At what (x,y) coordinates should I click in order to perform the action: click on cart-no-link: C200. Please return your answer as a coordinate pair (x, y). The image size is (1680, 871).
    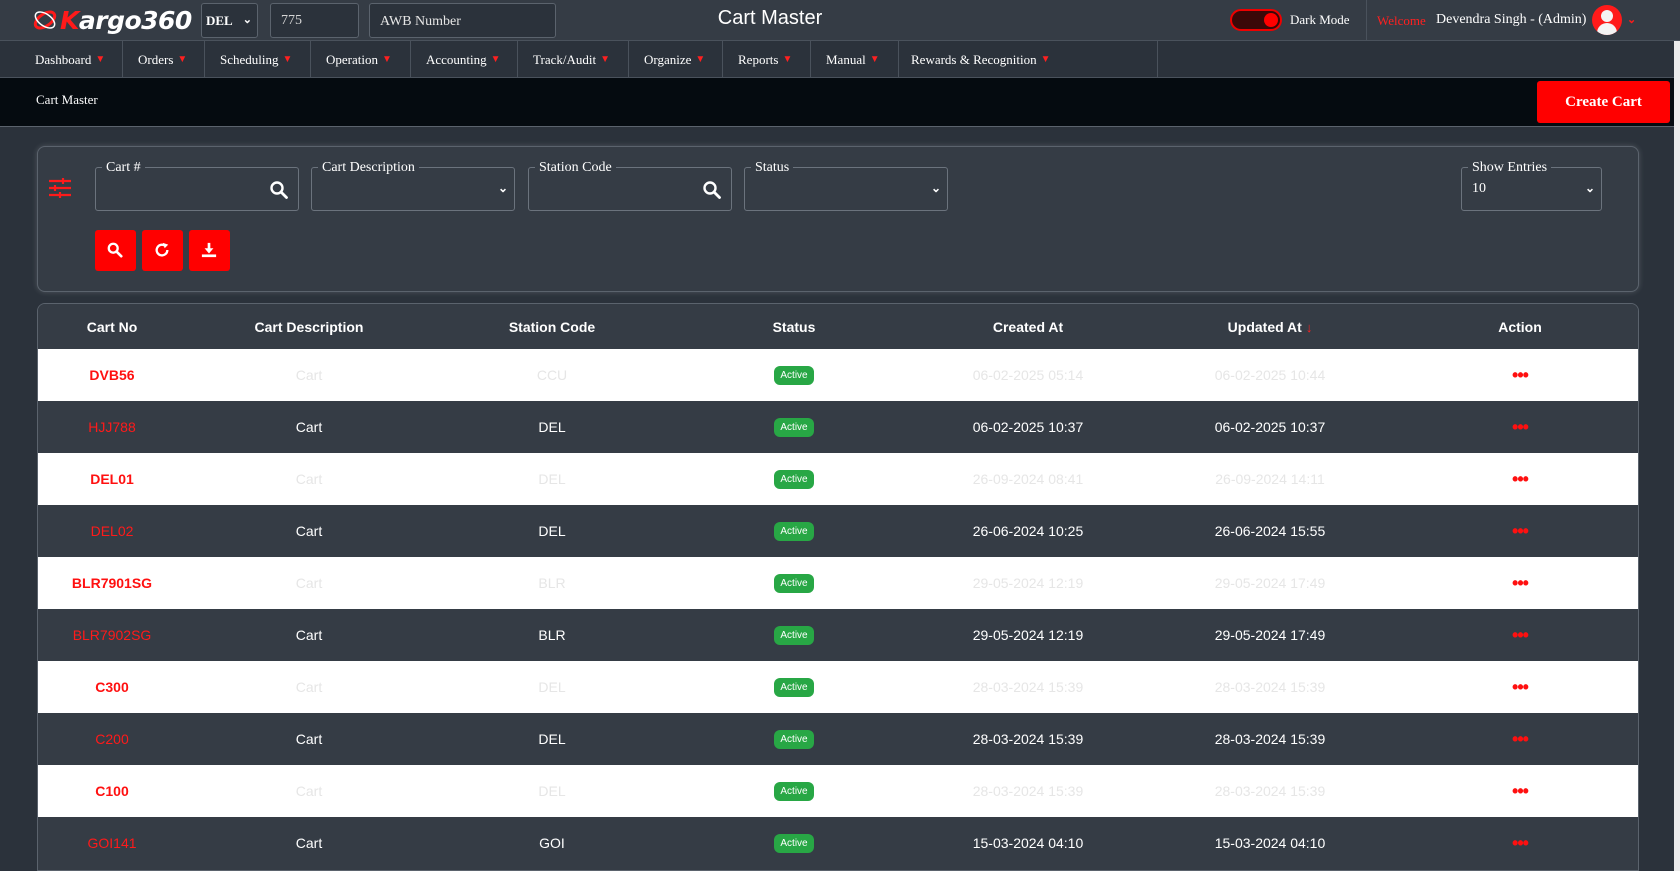
    Looking at the image, I should click on (112, 739).